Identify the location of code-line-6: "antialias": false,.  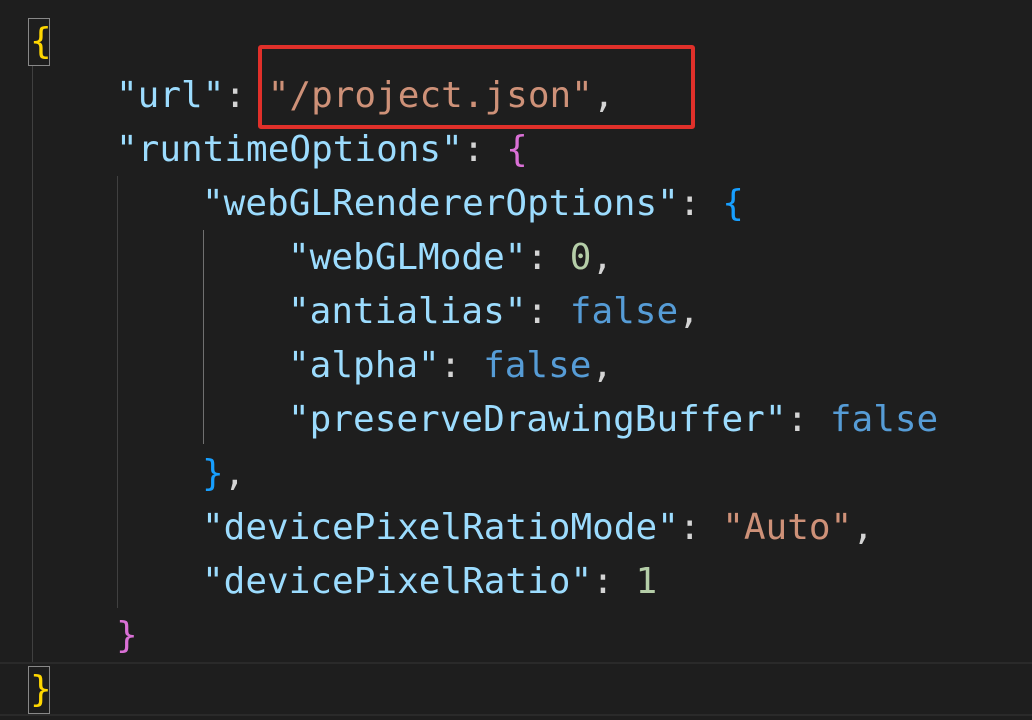
(494, 312).